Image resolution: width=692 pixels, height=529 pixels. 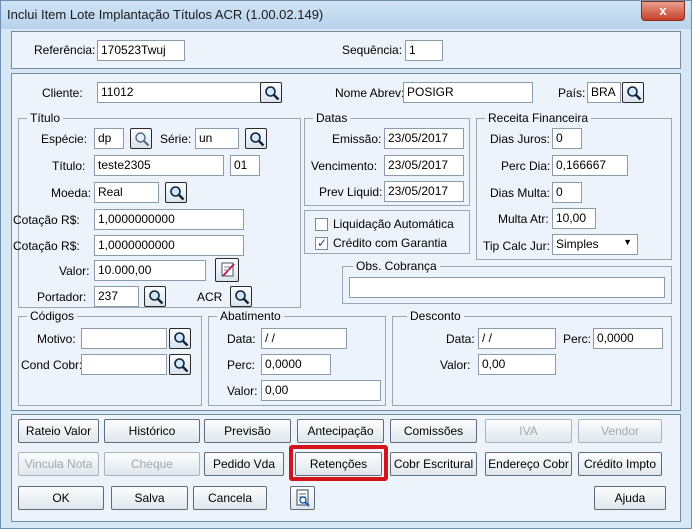 I want to click on credito-checkbox, so click(x=321, y=243).